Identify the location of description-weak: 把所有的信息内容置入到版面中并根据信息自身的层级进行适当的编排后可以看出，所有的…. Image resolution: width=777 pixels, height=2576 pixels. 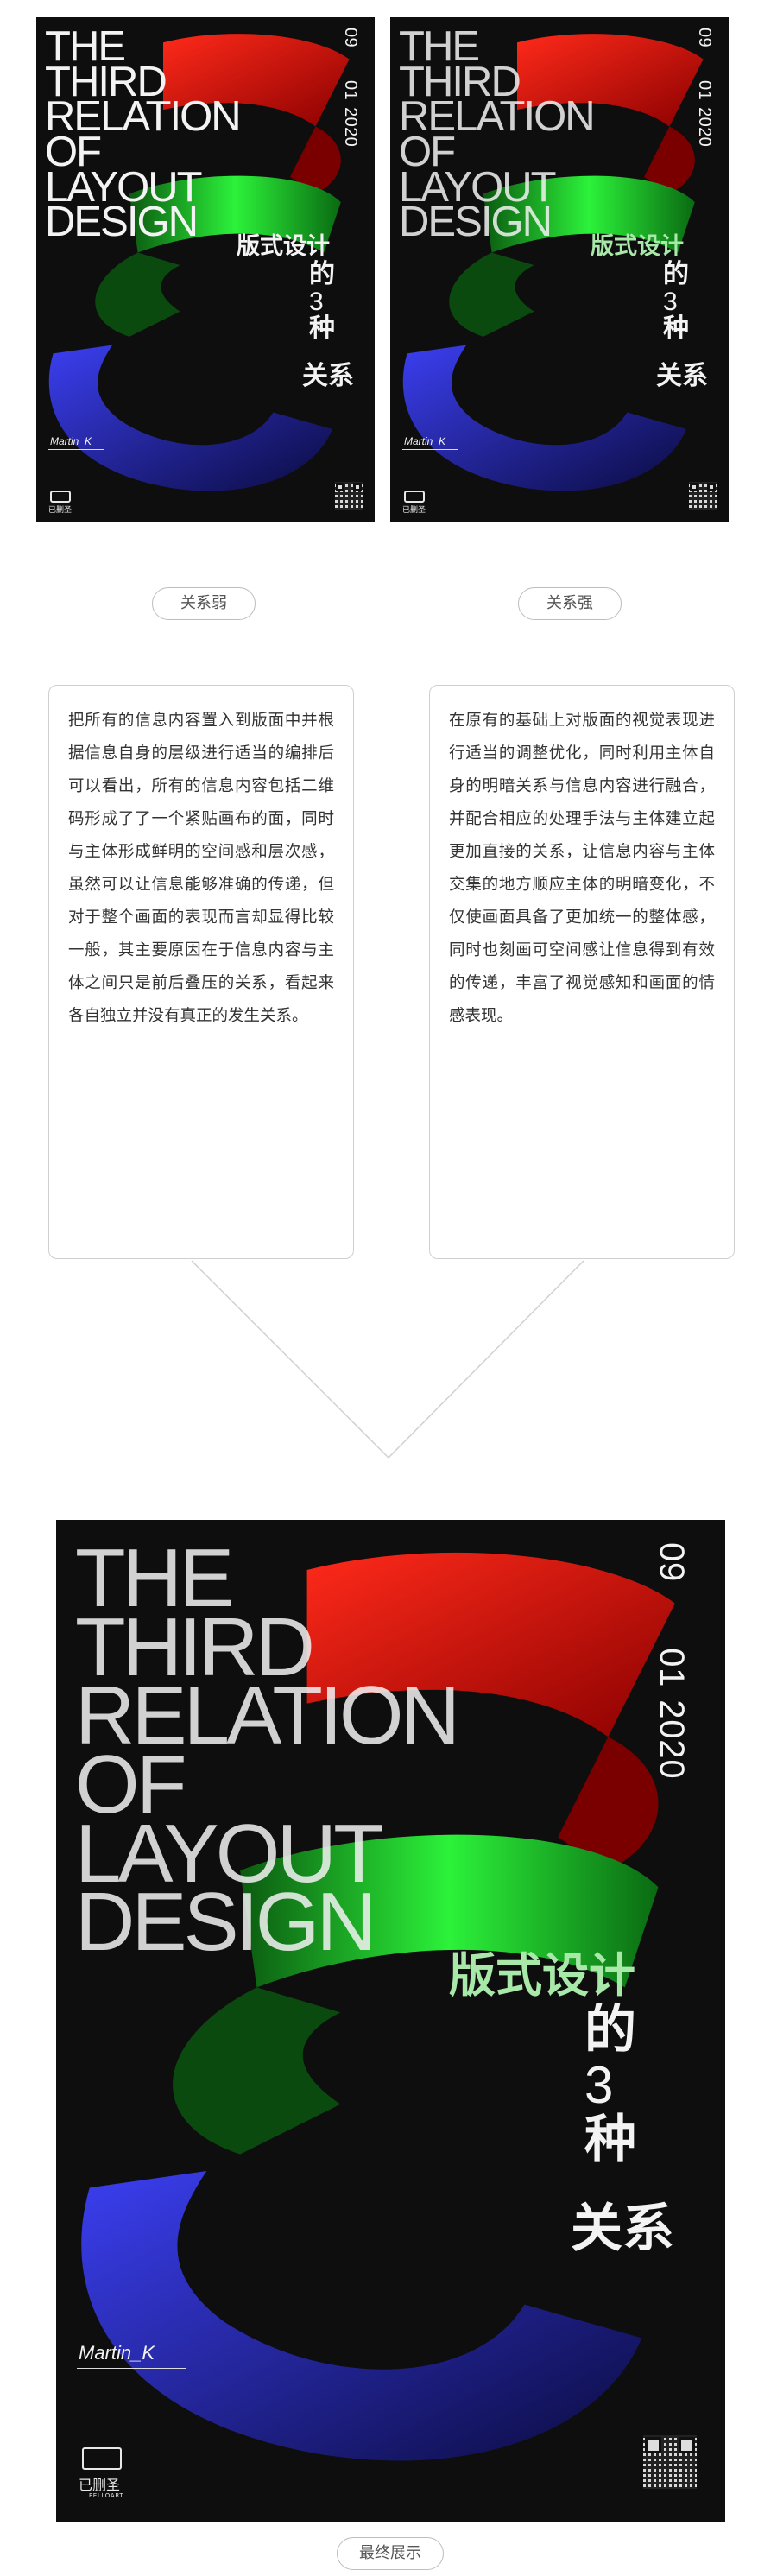
(201, 972).